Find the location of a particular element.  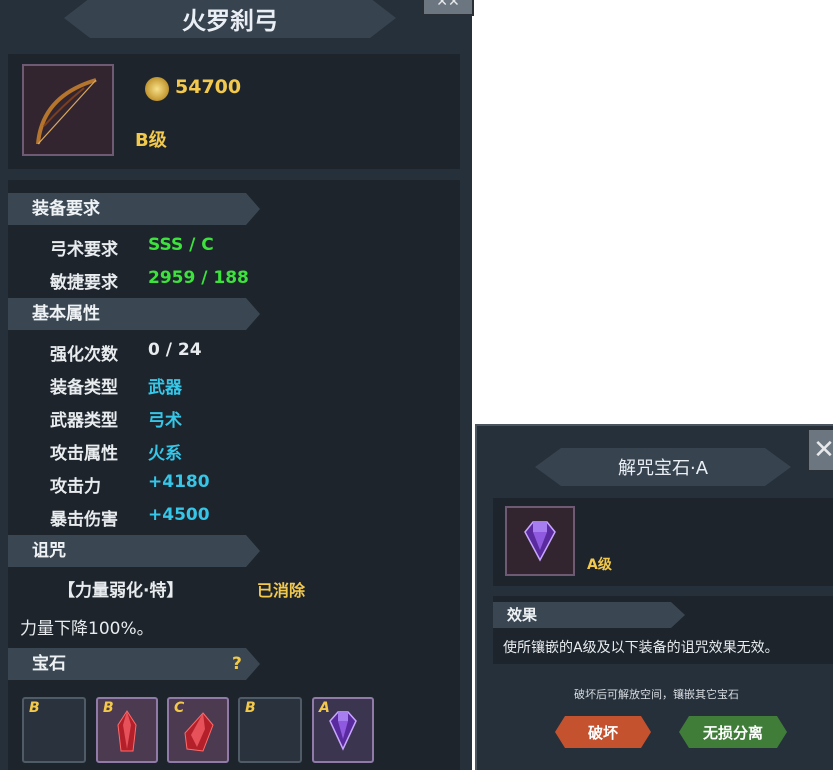

gem-slot: C is located at coordinates (198, 730).